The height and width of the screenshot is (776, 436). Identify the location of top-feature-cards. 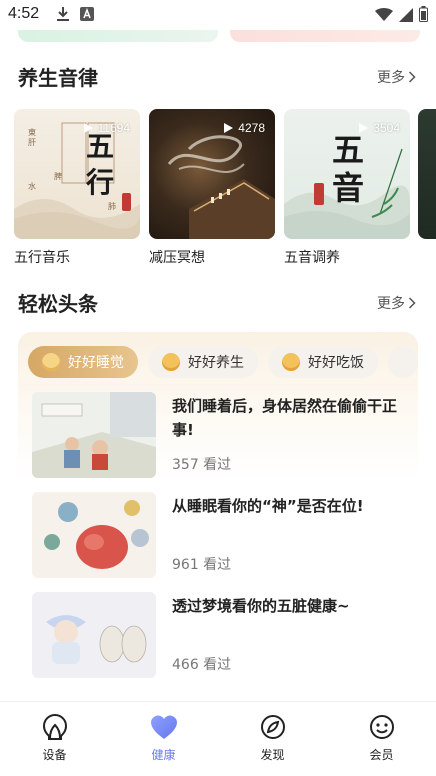
(218, 36).